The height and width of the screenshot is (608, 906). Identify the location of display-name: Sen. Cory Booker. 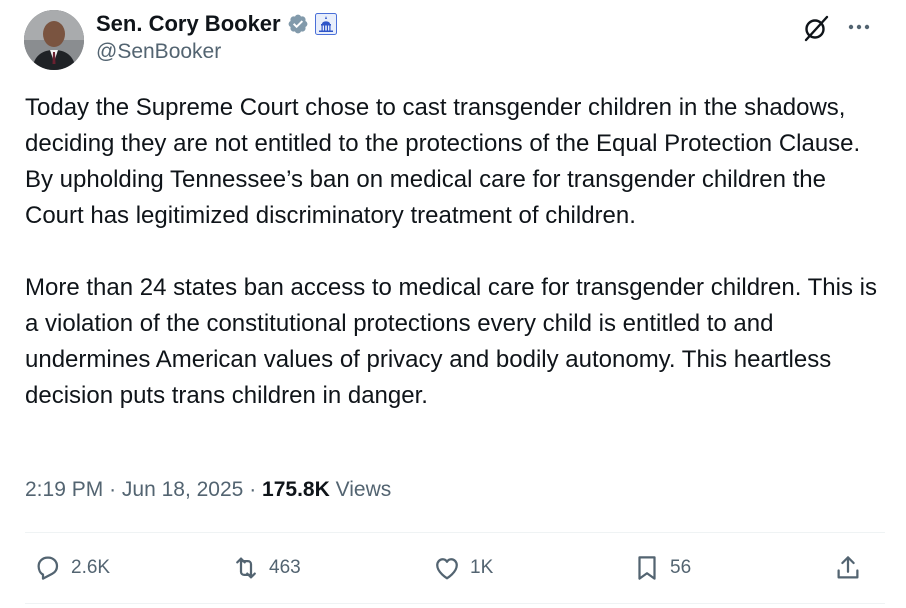
(188, 24).